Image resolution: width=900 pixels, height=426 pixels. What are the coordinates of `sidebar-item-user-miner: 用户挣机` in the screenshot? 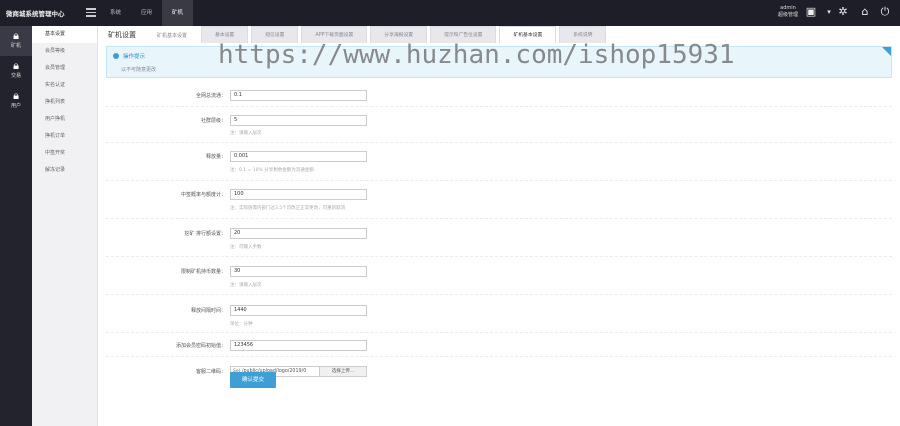 It's located at (64, 119).